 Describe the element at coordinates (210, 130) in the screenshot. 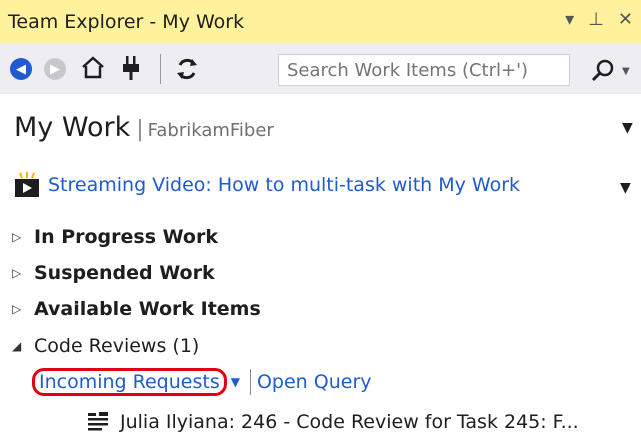

I see `project-name: FabrikamFiber` at that location.